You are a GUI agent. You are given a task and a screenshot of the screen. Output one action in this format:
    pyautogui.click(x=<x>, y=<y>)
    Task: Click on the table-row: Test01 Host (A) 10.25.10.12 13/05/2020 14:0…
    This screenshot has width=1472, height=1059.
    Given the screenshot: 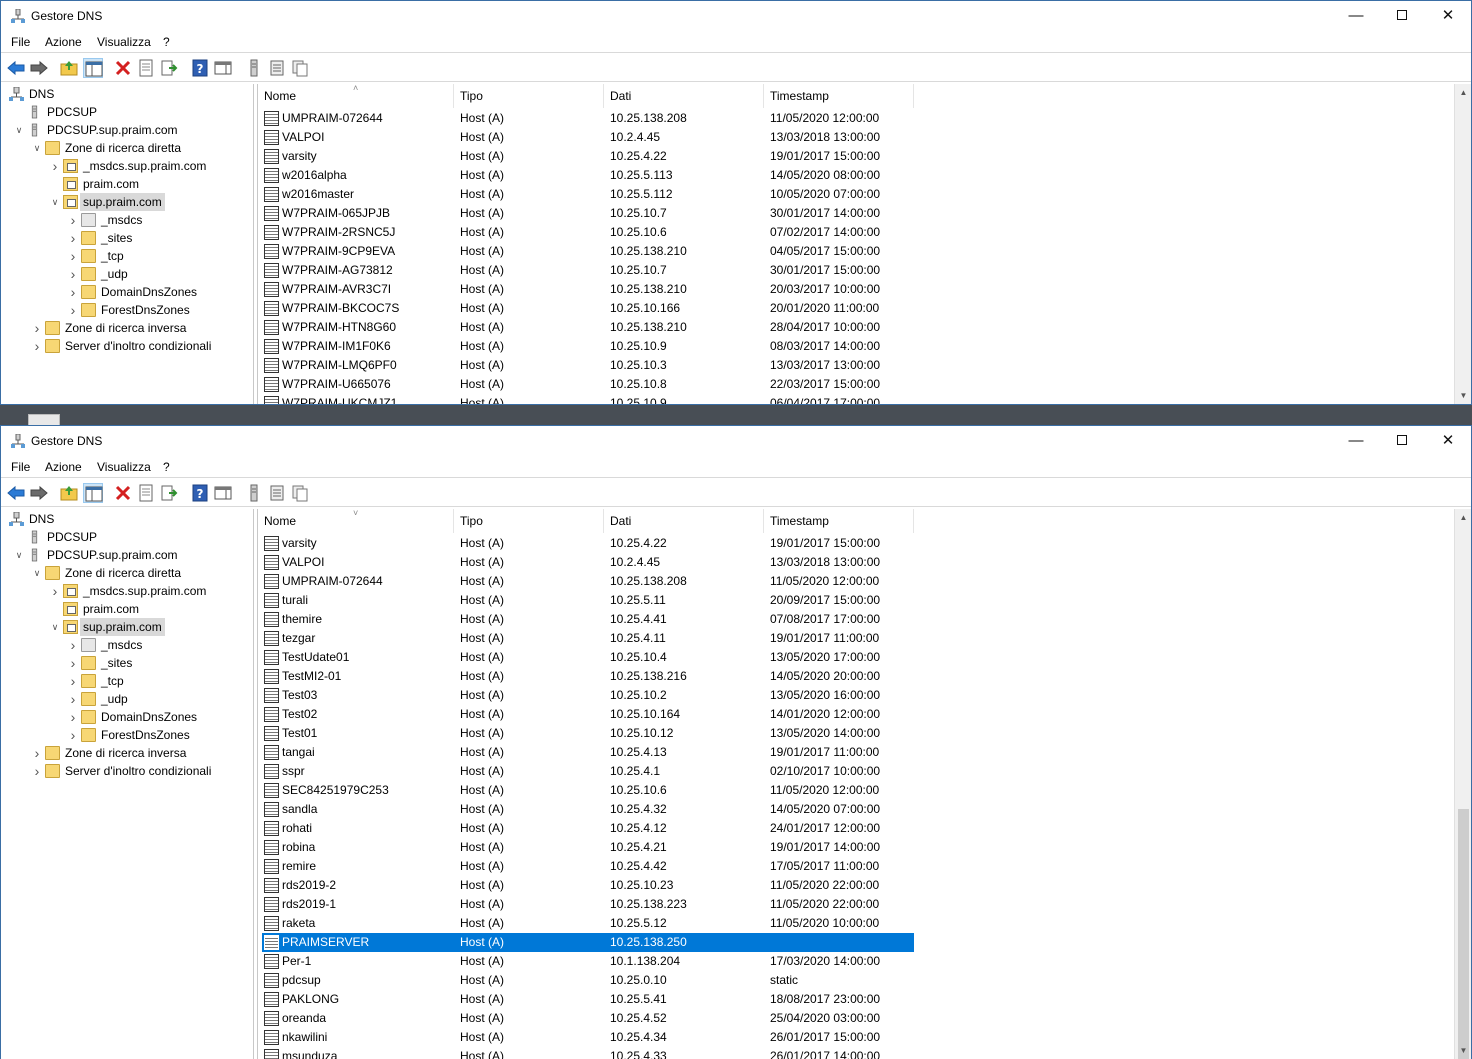 What is the action you would take?
    pyautogui.click(x=588, y=733)
    